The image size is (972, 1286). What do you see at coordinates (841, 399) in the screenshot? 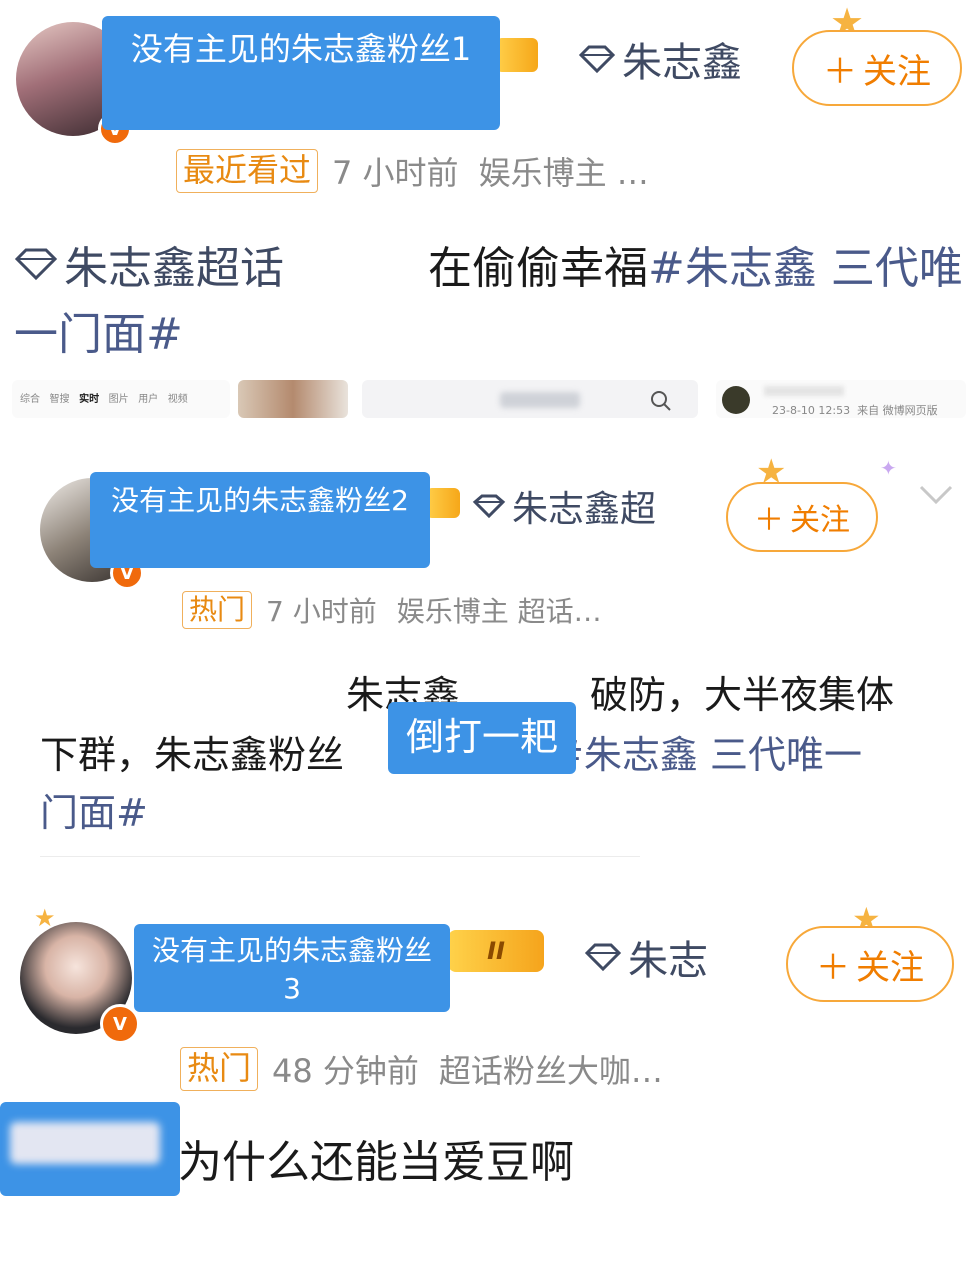
I see `image-thumbnail-post: 23-8-10 12:53 来自 微博网页版` at bounding box center [841, 399].